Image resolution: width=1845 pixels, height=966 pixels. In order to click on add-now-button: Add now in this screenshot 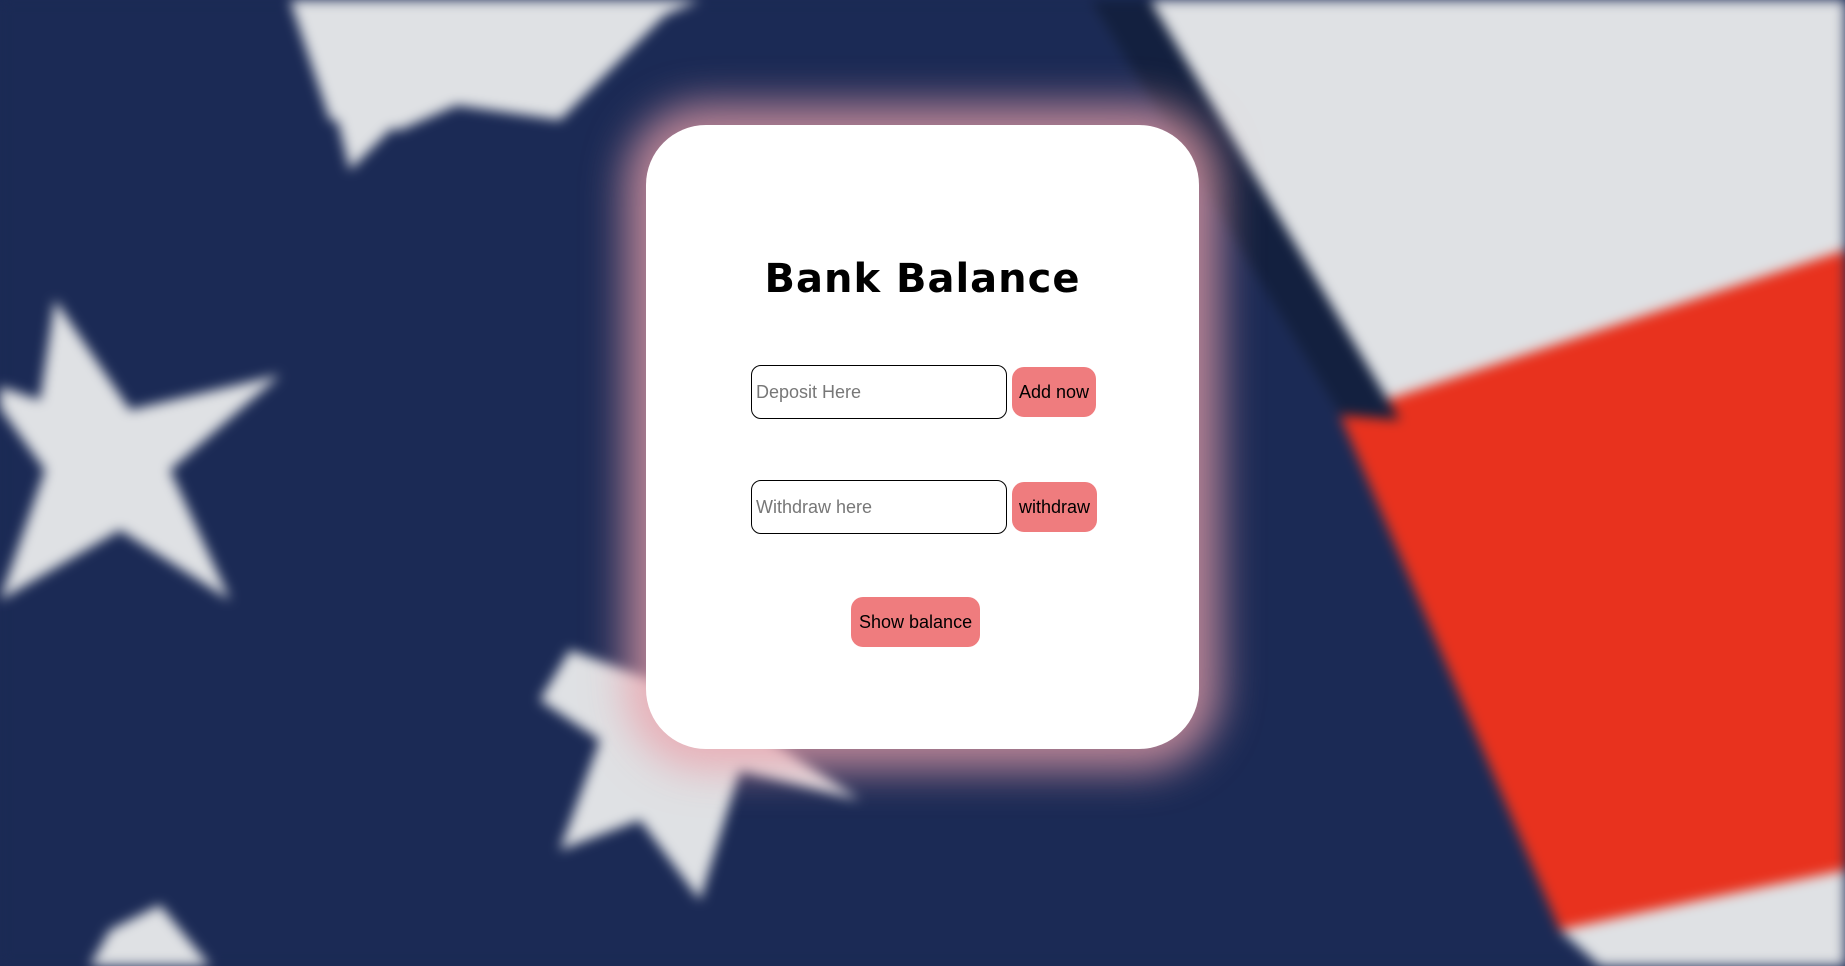, I will do `click(1054, 392)`.